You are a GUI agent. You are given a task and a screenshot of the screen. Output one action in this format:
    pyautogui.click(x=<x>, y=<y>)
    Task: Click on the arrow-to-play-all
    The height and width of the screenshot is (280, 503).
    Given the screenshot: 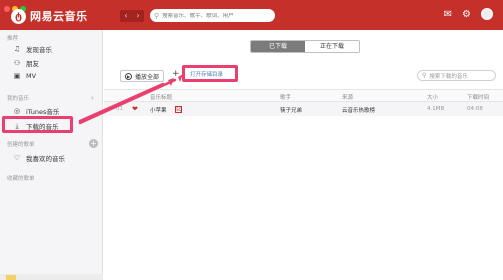 What is the action you would take?
    pyautogui.click(x=121, y=102)
    